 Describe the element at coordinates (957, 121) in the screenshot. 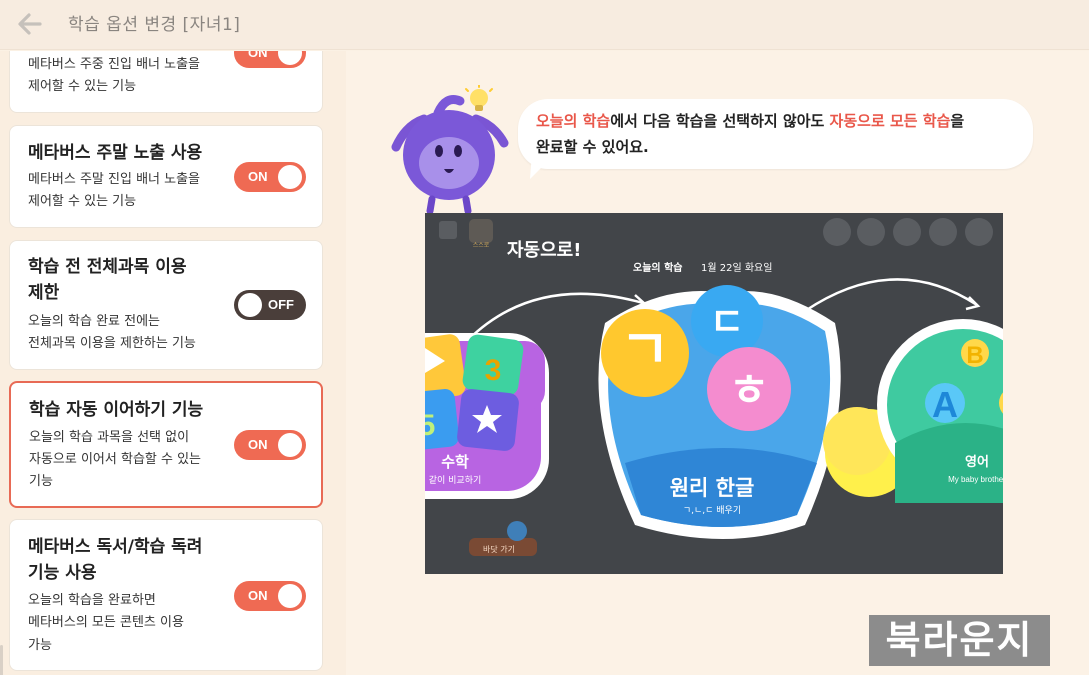

I see `bubble-text-segment: 을` at that location.